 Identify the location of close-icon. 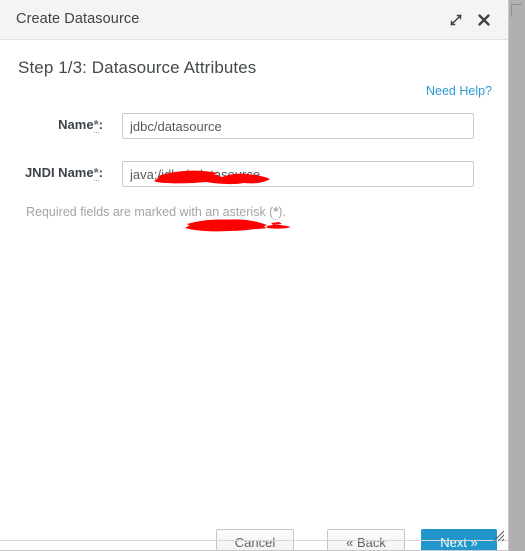
(484, 20).